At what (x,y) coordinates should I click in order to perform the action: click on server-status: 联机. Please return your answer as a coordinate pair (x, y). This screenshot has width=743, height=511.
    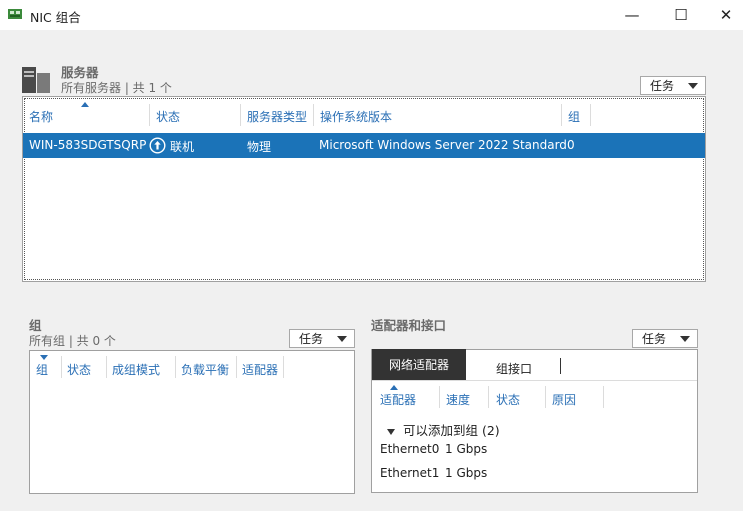
    Looking at the image, I should click on (182, 147).